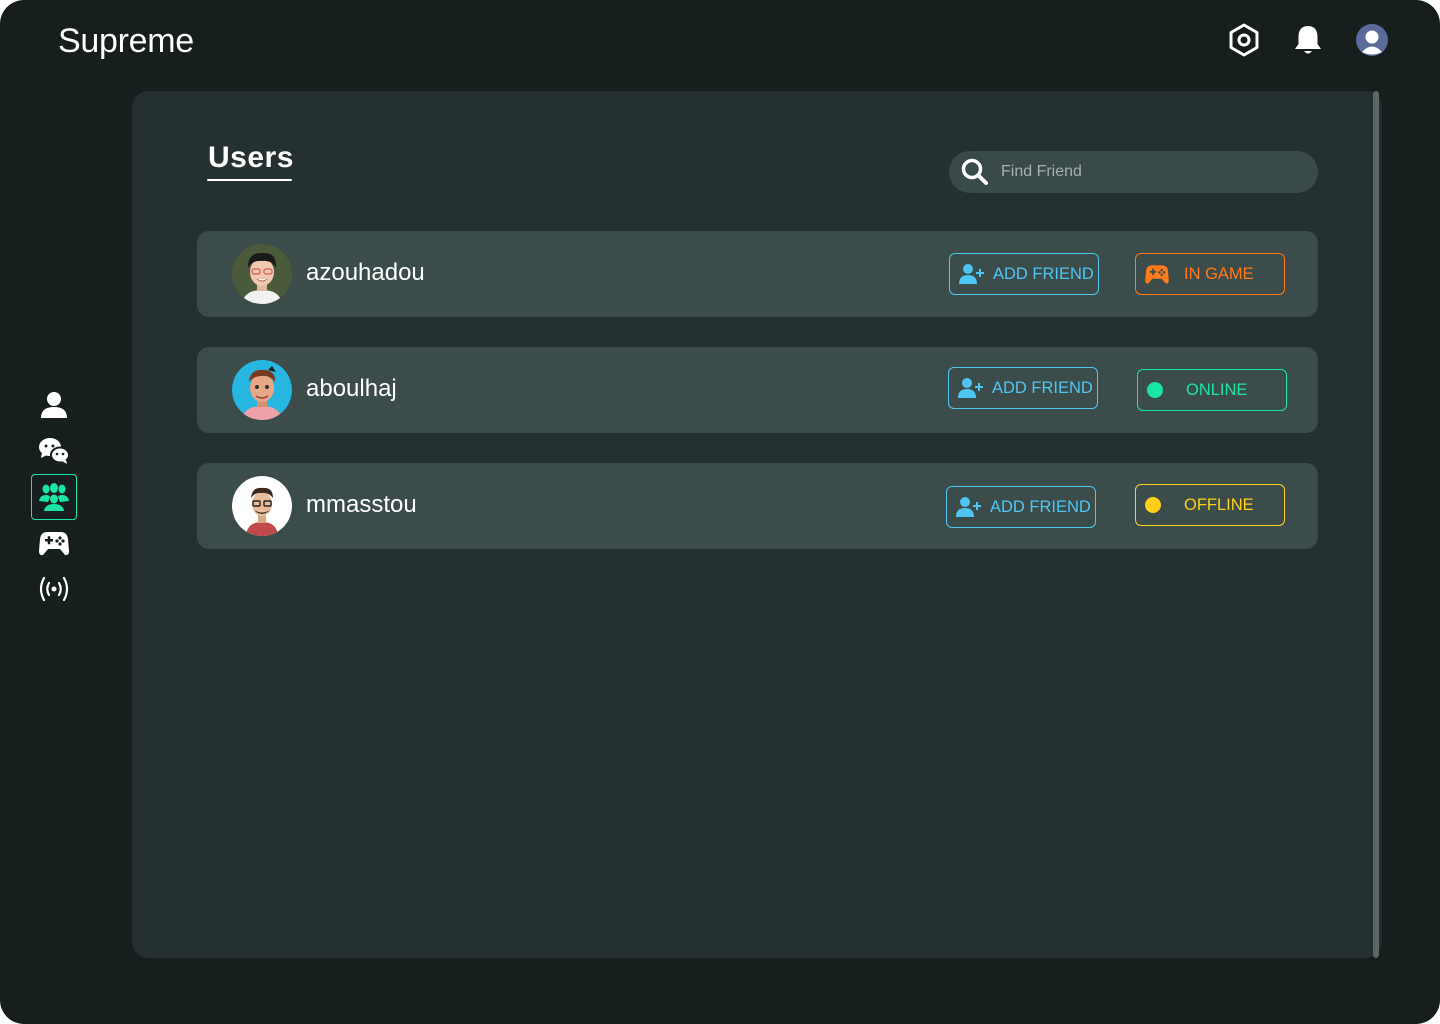  I want to click on sidebar-item-games, so click(54, 543).